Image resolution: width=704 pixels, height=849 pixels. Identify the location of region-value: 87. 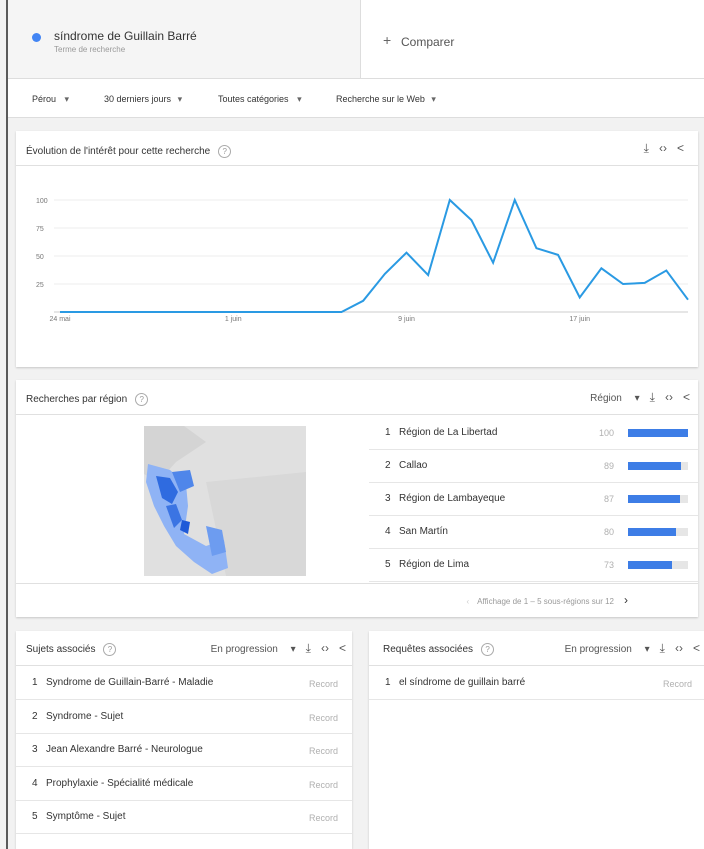
(608, 499).